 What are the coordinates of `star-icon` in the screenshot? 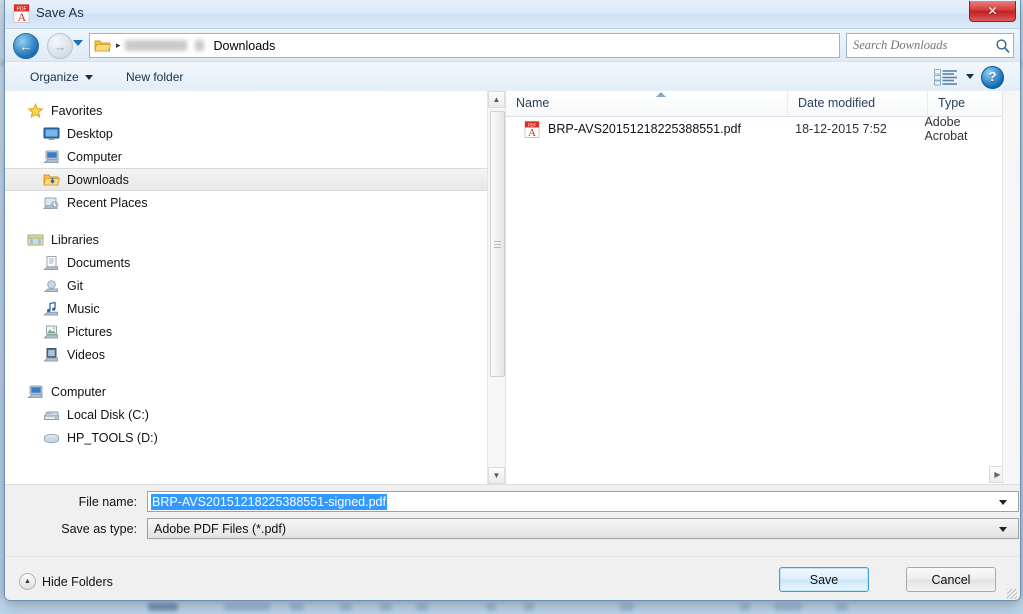 It's located at (35, 110).